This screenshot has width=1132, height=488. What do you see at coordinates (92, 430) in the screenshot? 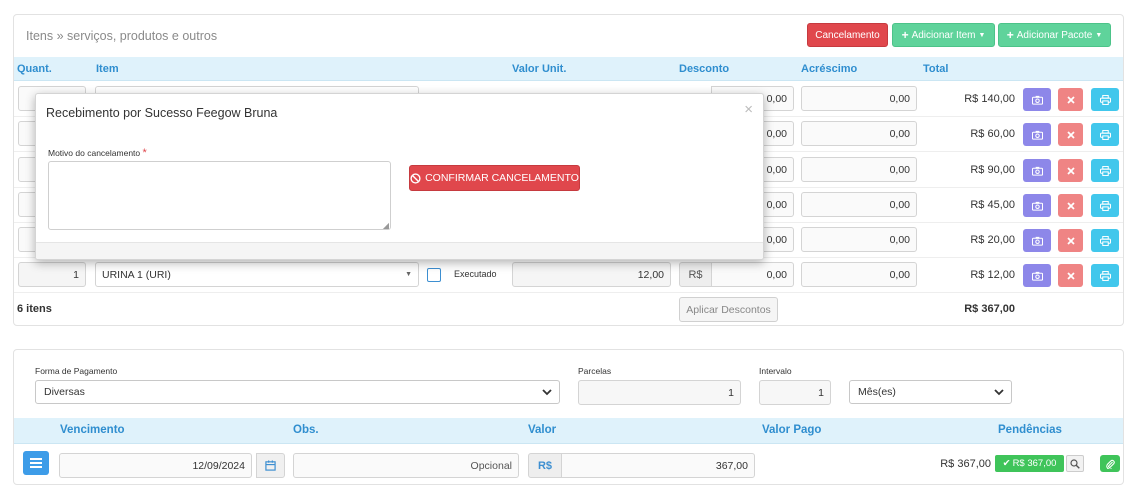
I see `header-due: Vencimento` at bounding box center [92, 430].